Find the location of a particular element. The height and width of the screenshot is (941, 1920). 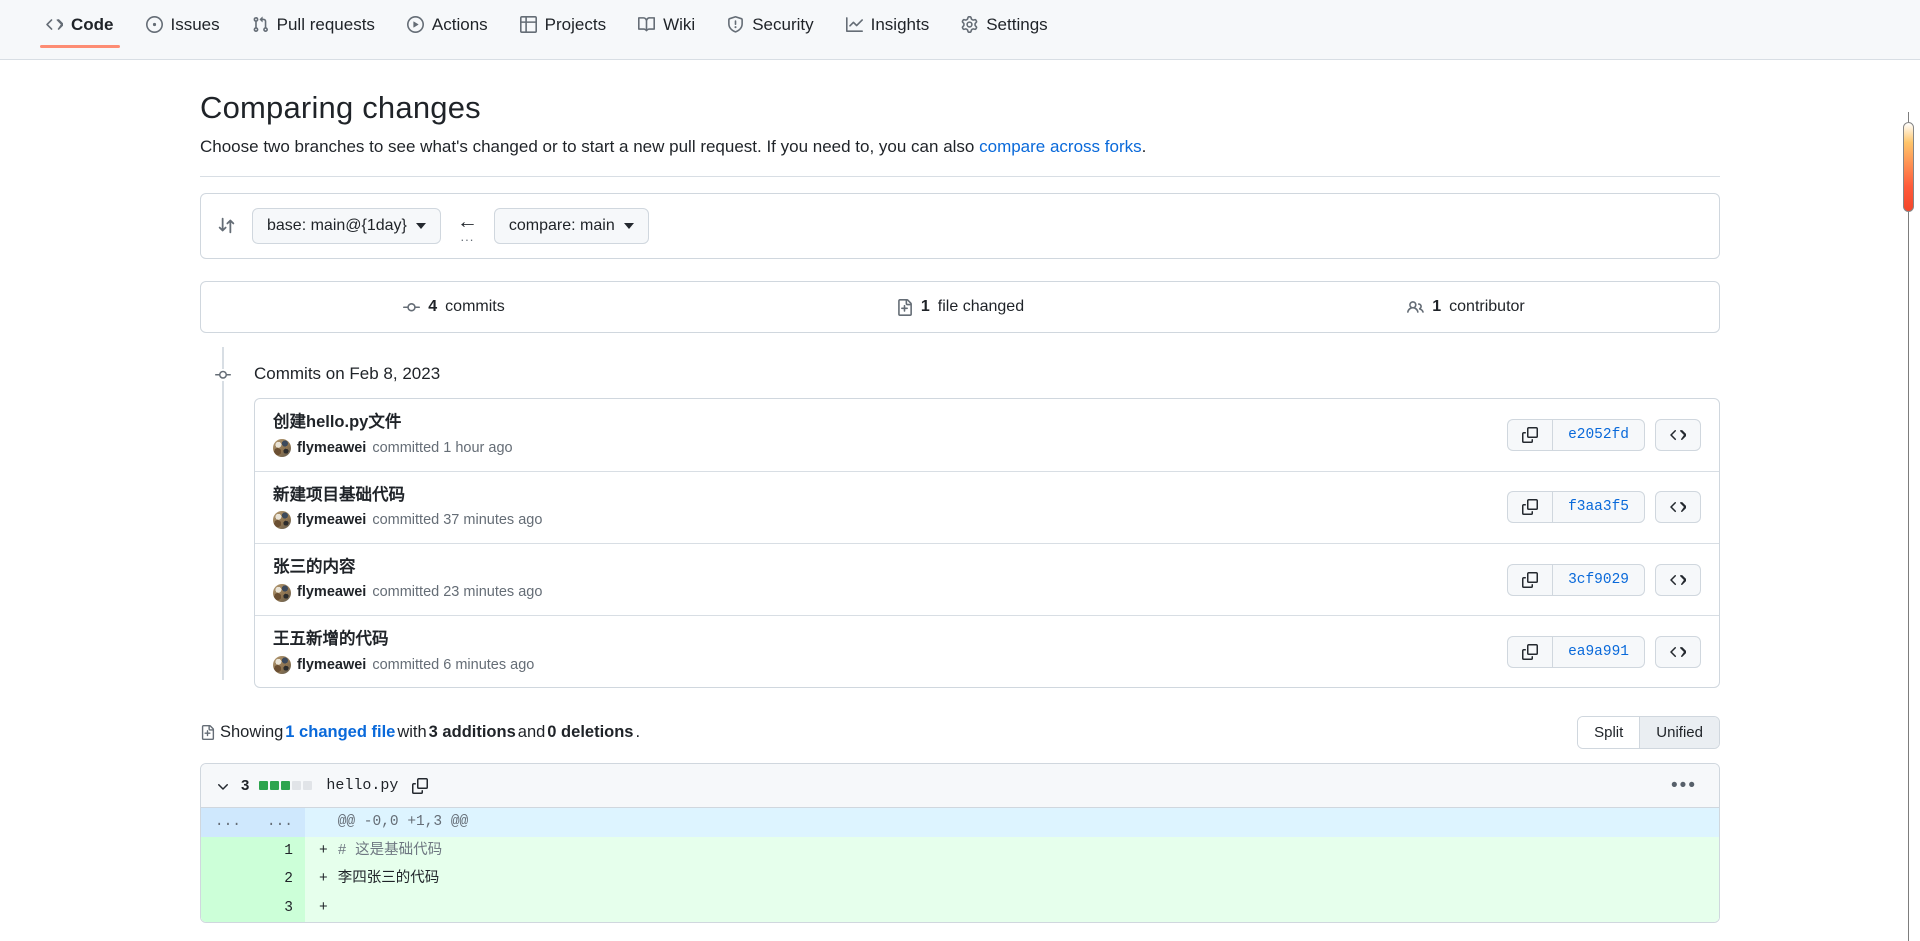

commit-dot-icon is located at coordinates (223, 375).